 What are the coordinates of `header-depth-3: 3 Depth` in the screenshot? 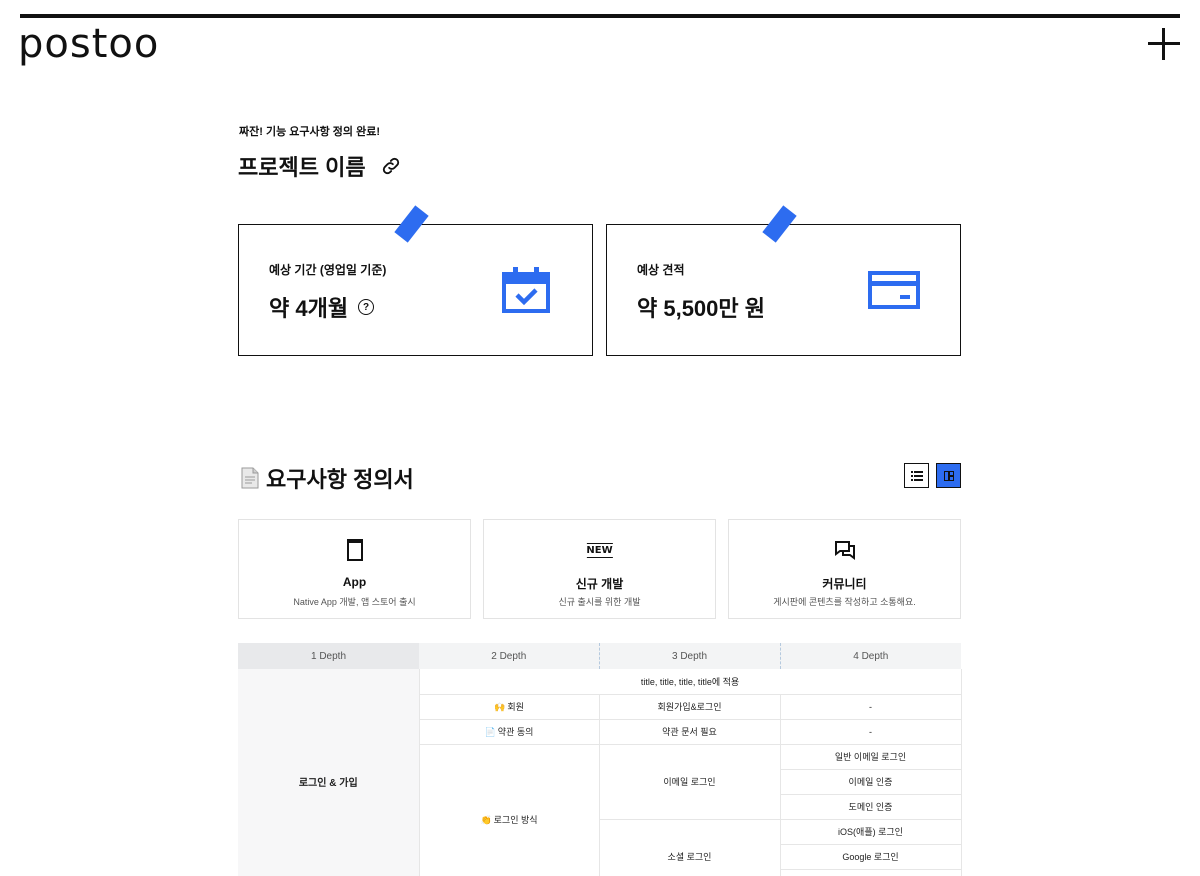 It's located at (690, 656).